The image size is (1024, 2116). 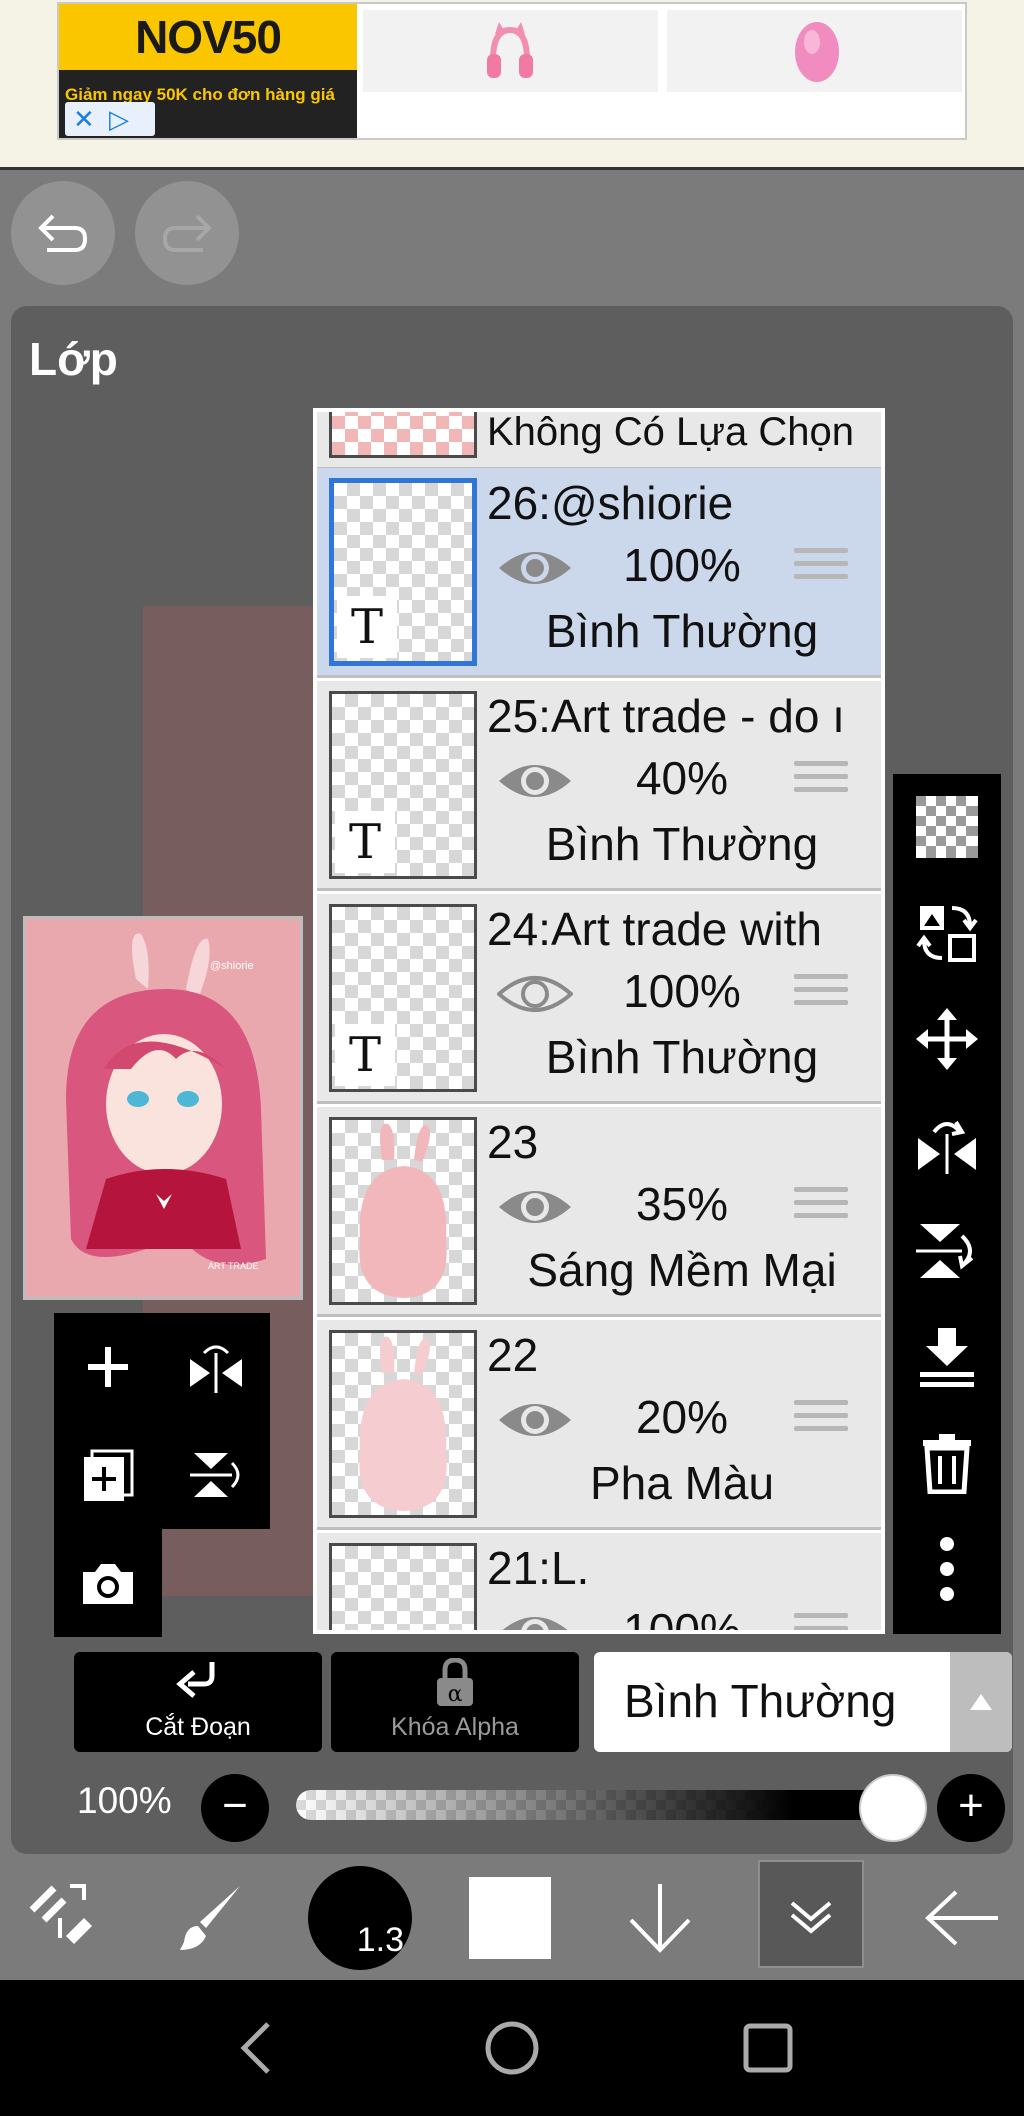 I want to click on ad-product-headphones, so click(x=510, y=51).